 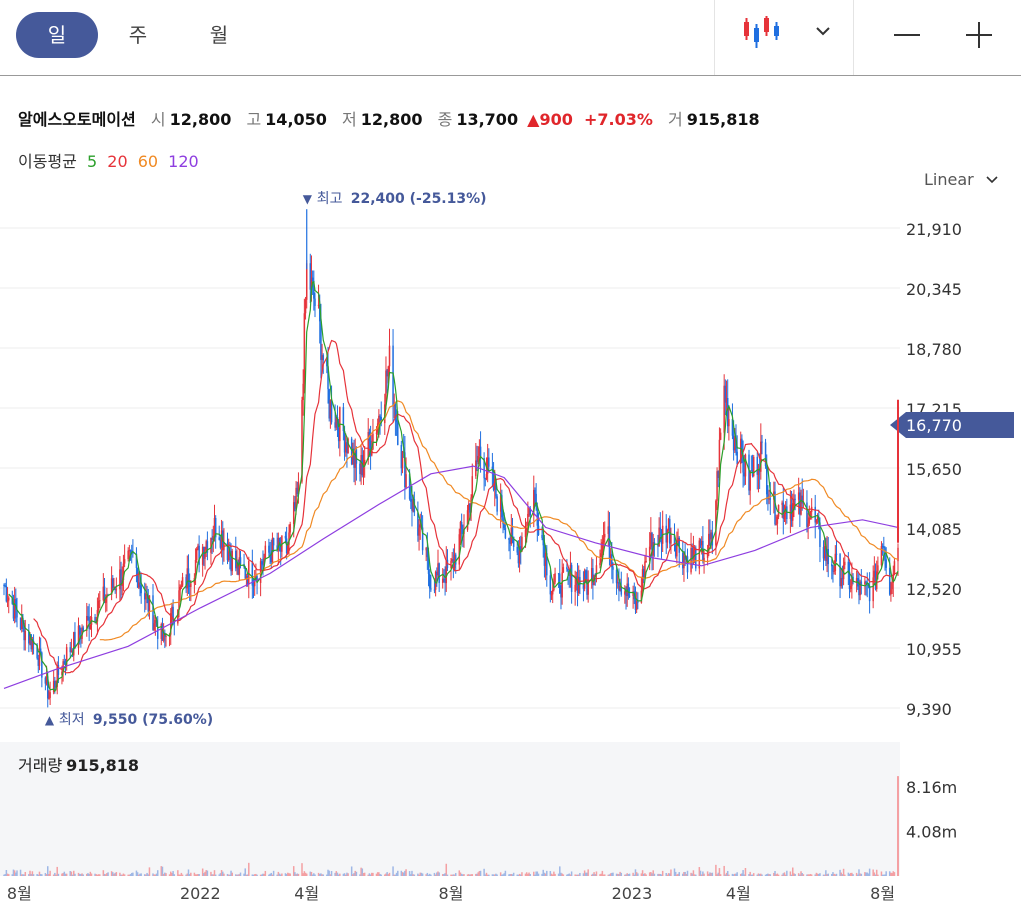 What do you see at coordinates (934, 649) in the screenshot?
I see `y-tick-label: 10,955` at bounding box center [934, 649].